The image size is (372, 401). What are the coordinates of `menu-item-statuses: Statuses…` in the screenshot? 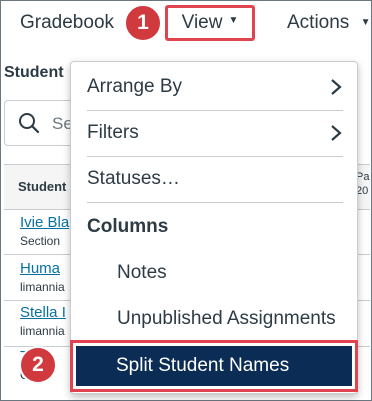 It's located at (215, 179).